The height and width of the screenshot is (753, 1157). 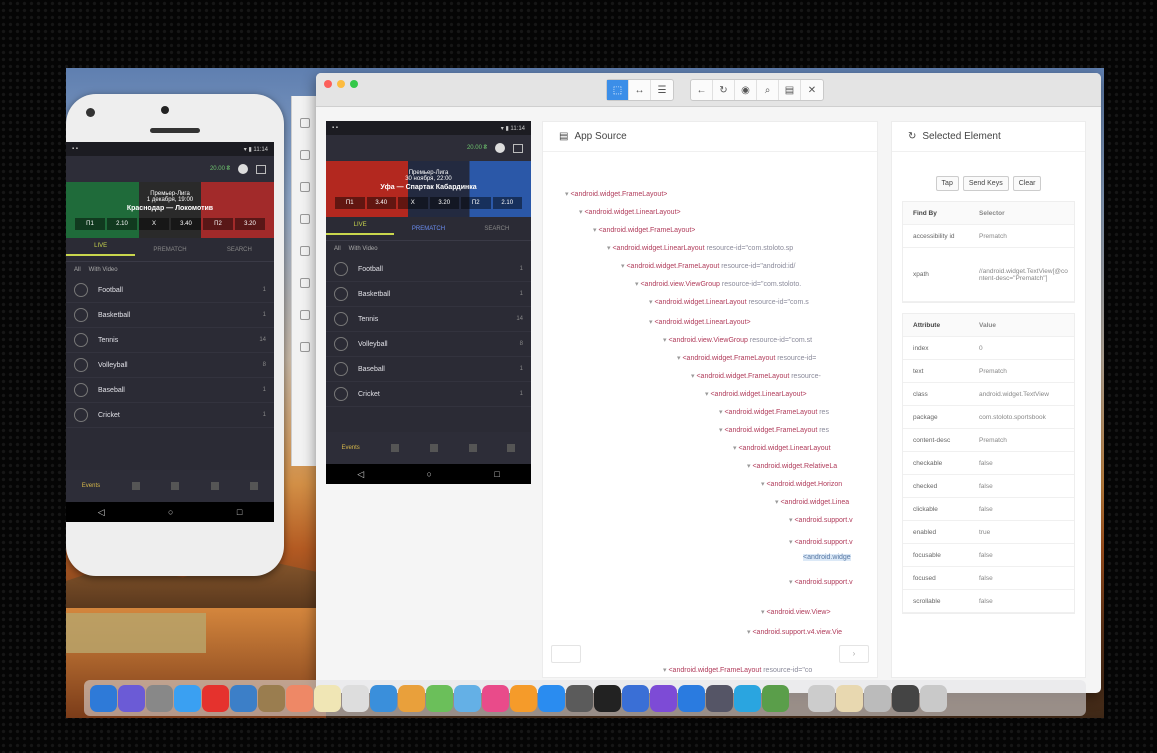 What do you see at coordinates (476, 202) in the screenshot?
I see `odd-label: П2` at bounding box center [476, 202].